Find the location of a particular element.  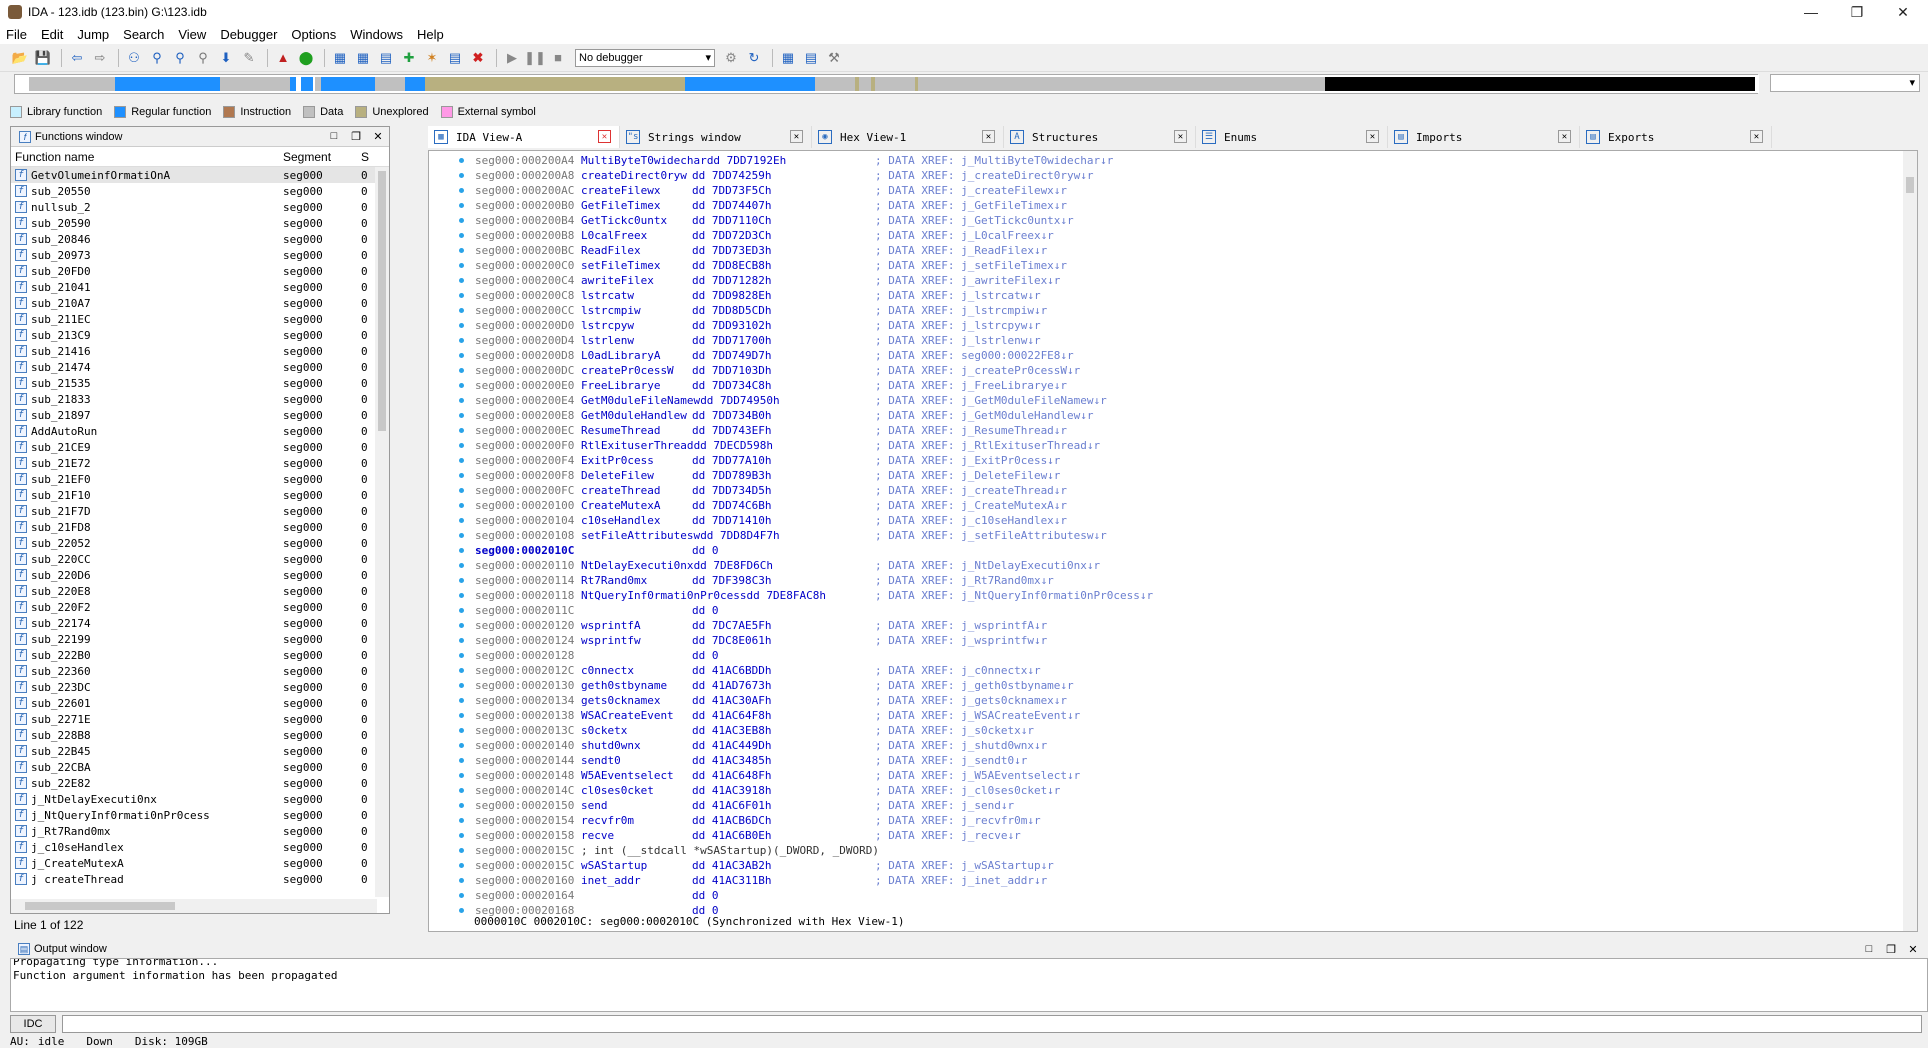

menu-search: Search is located at coordinates (143, 34).